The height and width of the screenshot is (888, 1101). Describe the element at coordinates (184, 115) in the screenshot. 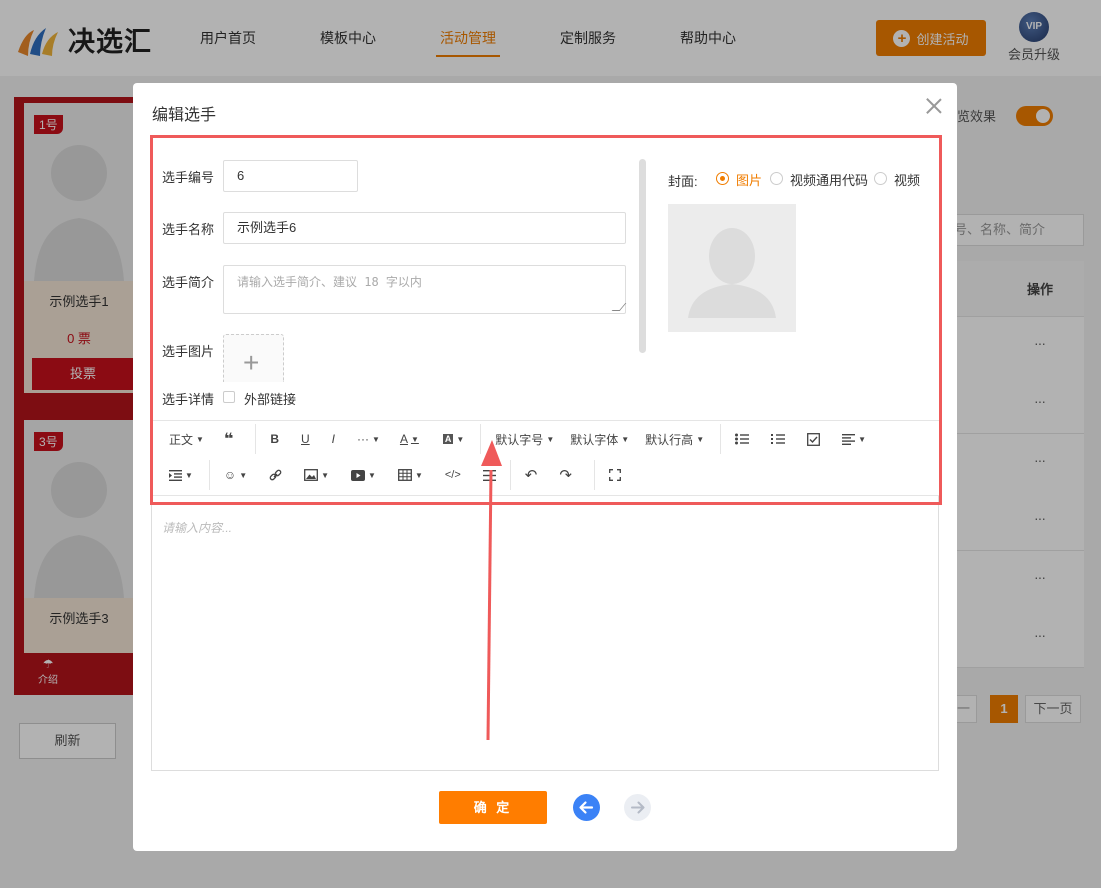

I see `modal-title: 编辑选手` at that location.